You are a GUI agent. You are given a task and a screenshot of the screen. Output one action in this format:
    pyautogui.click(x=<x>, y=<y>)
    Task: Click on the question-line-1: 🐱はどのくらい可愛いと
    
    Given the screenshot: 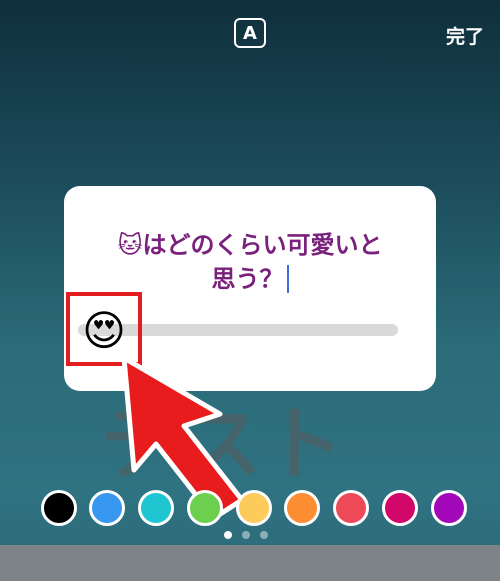 What is the action you would take?
    pyautogui.click(x=250, y=245)
    